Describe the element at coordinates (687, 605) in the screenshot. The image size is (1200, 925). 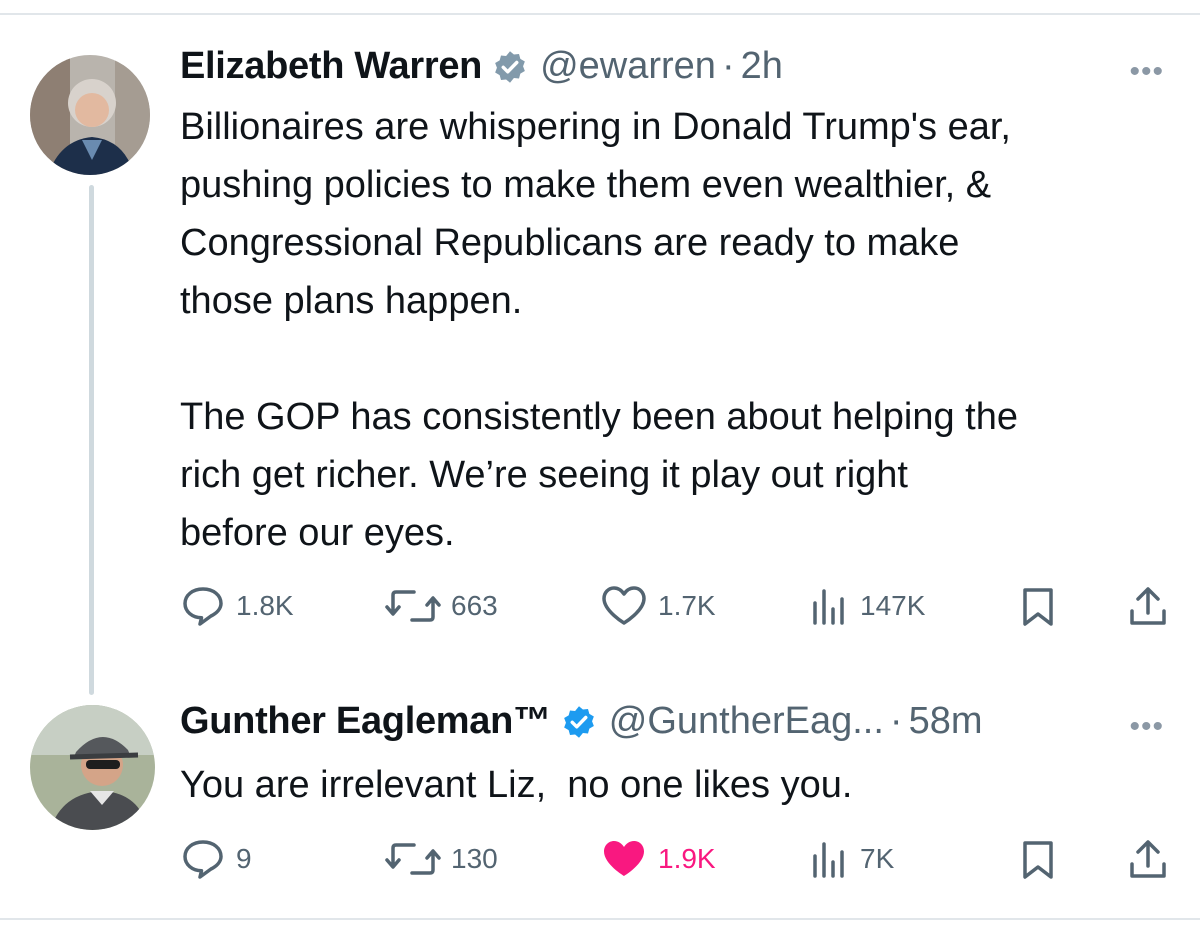
I see `like-count: 1.7K` at that location.